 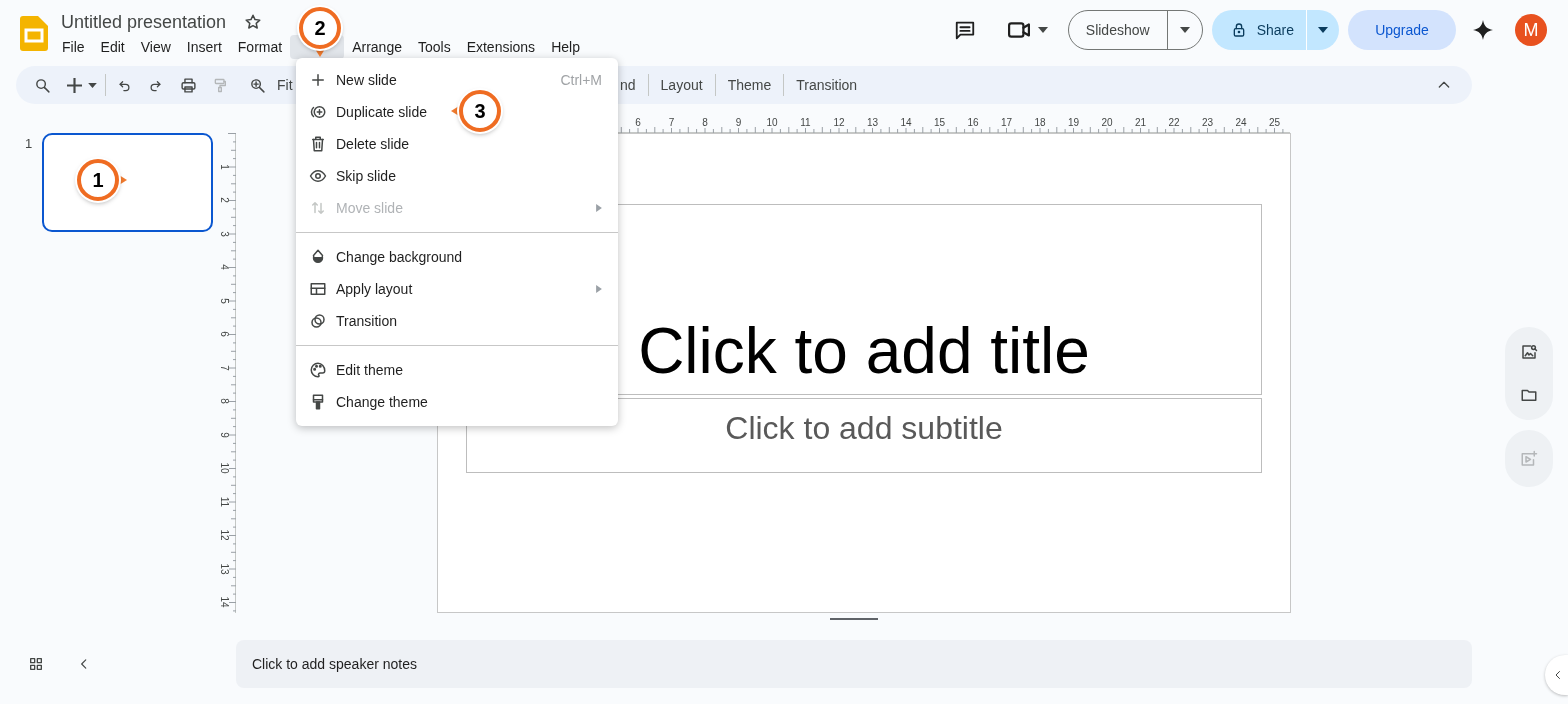 What do you see at coordinates (374, 289) in the screenshot?
I see `menu-option-label: Apply layout` at bounding box center [374, 289].